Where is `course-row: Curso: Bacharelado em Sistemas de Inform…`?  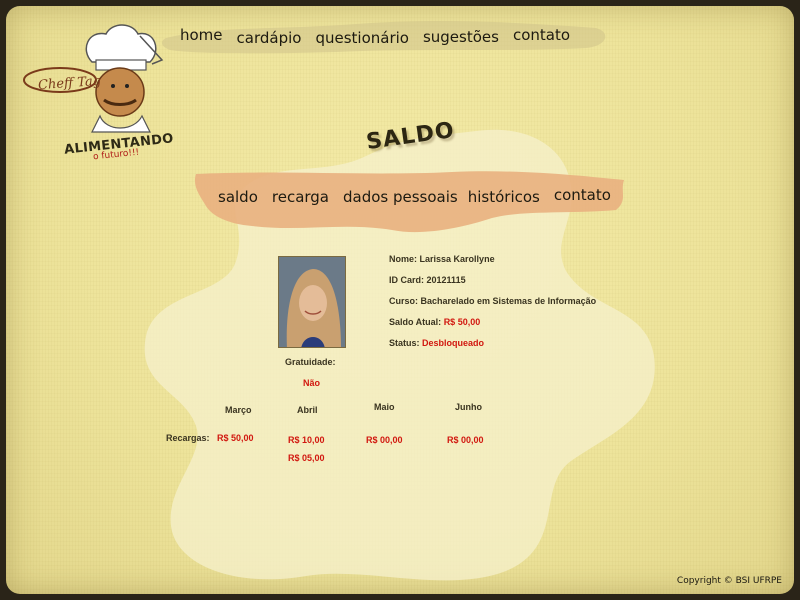
course-row: Curso: Bacharelado em Sistemas de Inform… is located at coordinates (492, 304).